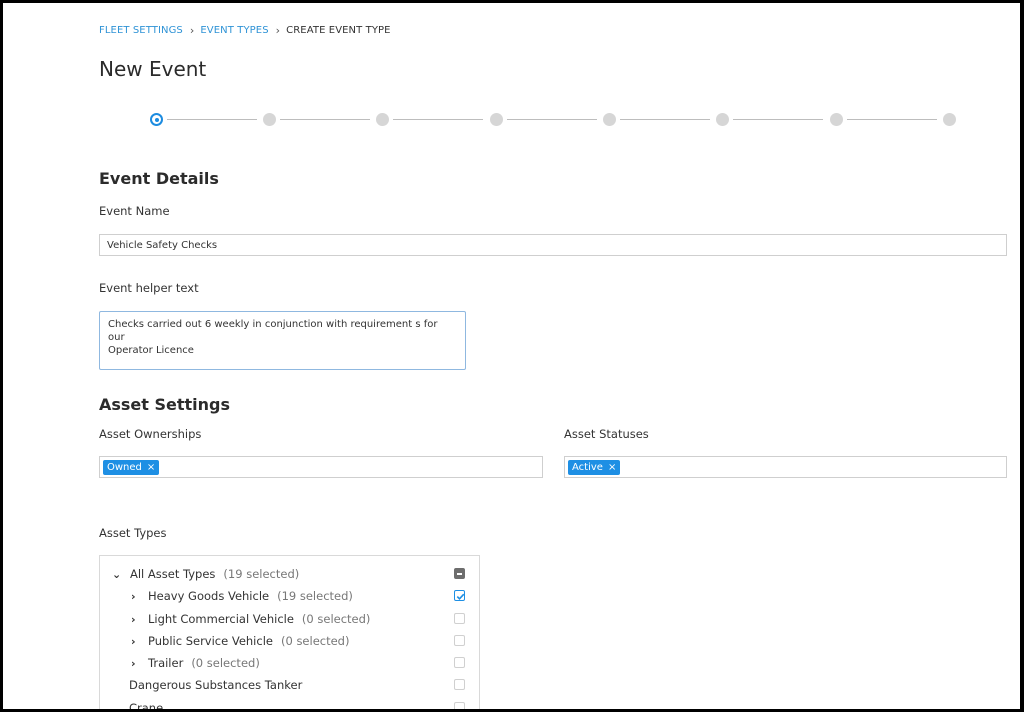 The height and width of the screenshot is (712, 1024). What do you see at coordinates (459, 640) in the screenshot?
I see `checkbox-public-service-vehicle` at bounding box center [459, 640].